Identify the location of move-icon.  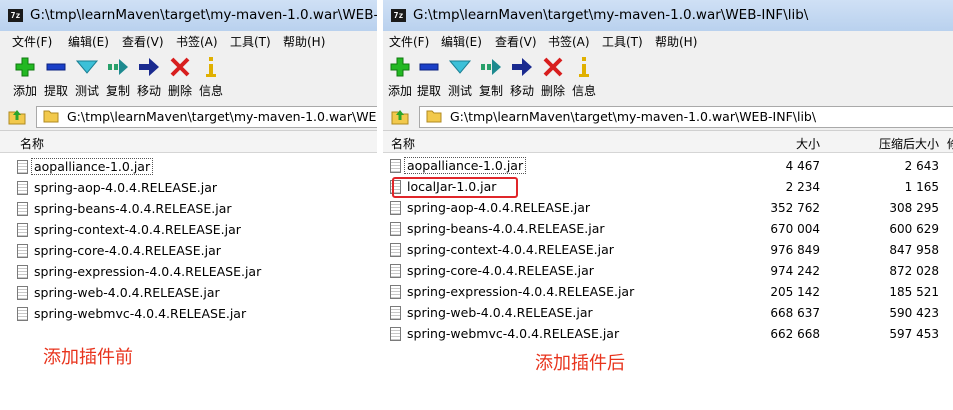
(522, 67).